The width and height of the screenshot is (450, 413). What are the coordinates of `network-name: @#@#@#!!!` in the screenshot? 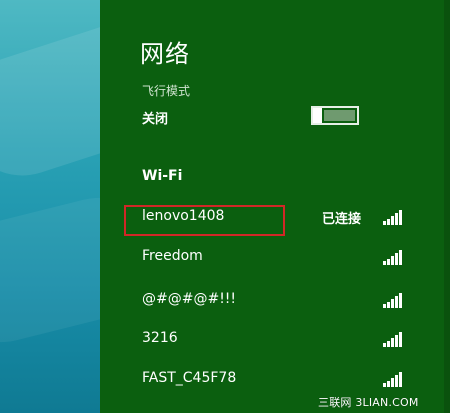 It's located at (189, 299).